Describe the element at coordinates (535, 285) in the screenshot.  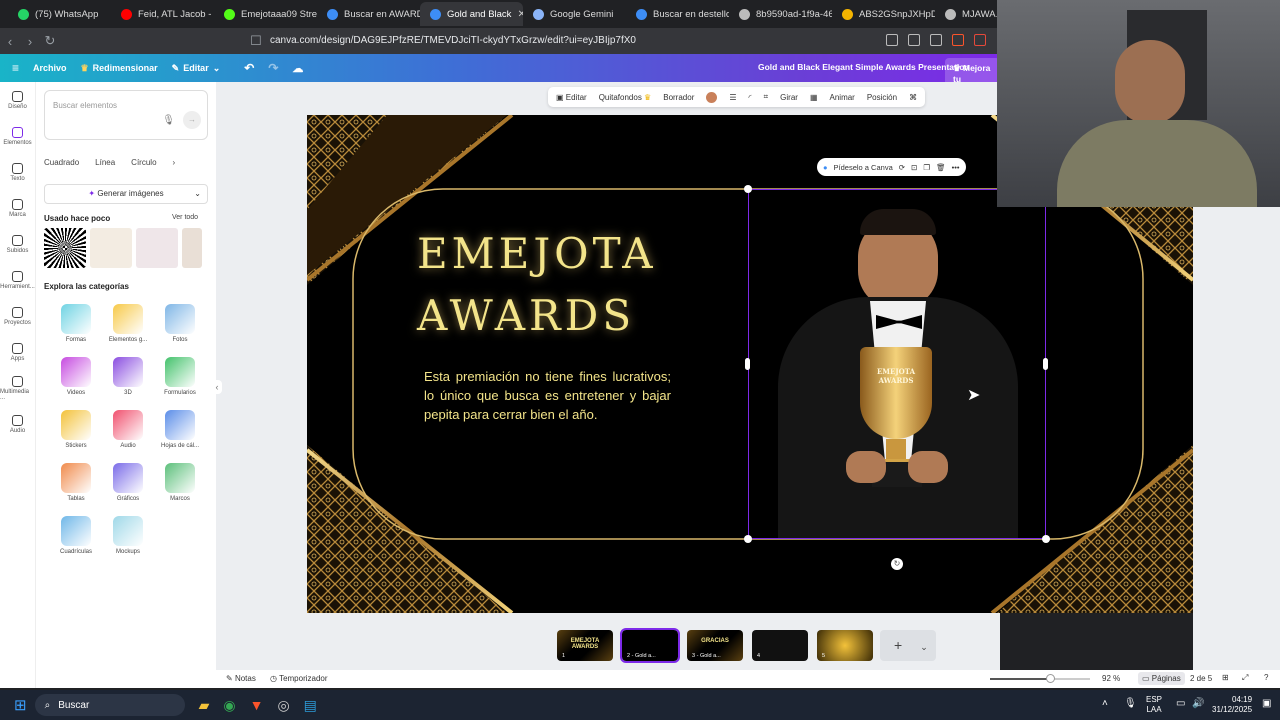
I see `slide-title: EMEJOTA AWARDS` at that location.